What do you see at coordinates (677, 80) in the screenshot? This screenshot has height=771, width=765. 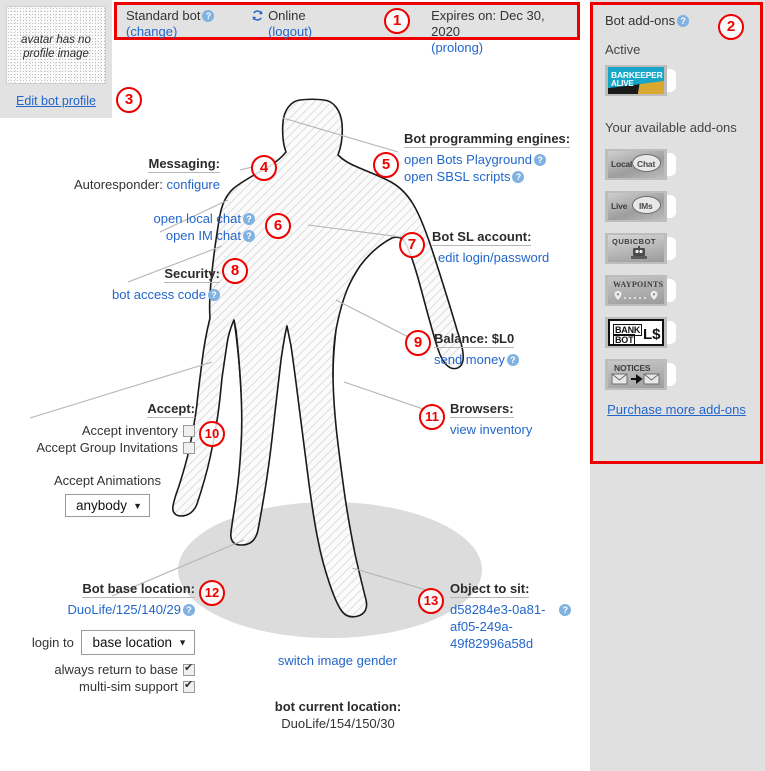 I see `addon-item-barkeeper-alive: BARKEEPER ALIVE` at bounding box center [677, 80].